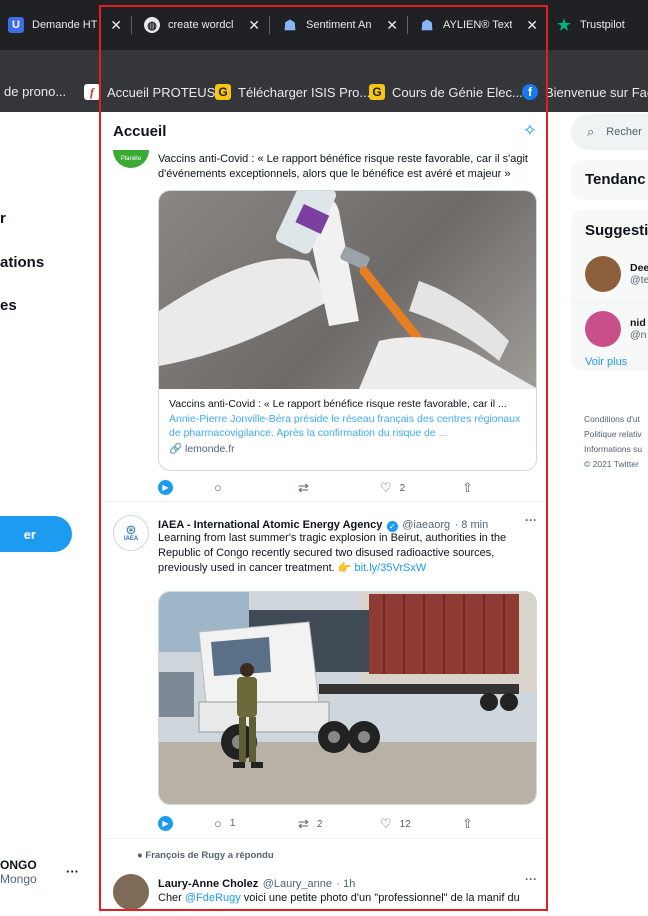  What do you see at coordinates (3, 218) in the screenshot?
I see `nav-item: r` at bounding box center [3, 218].